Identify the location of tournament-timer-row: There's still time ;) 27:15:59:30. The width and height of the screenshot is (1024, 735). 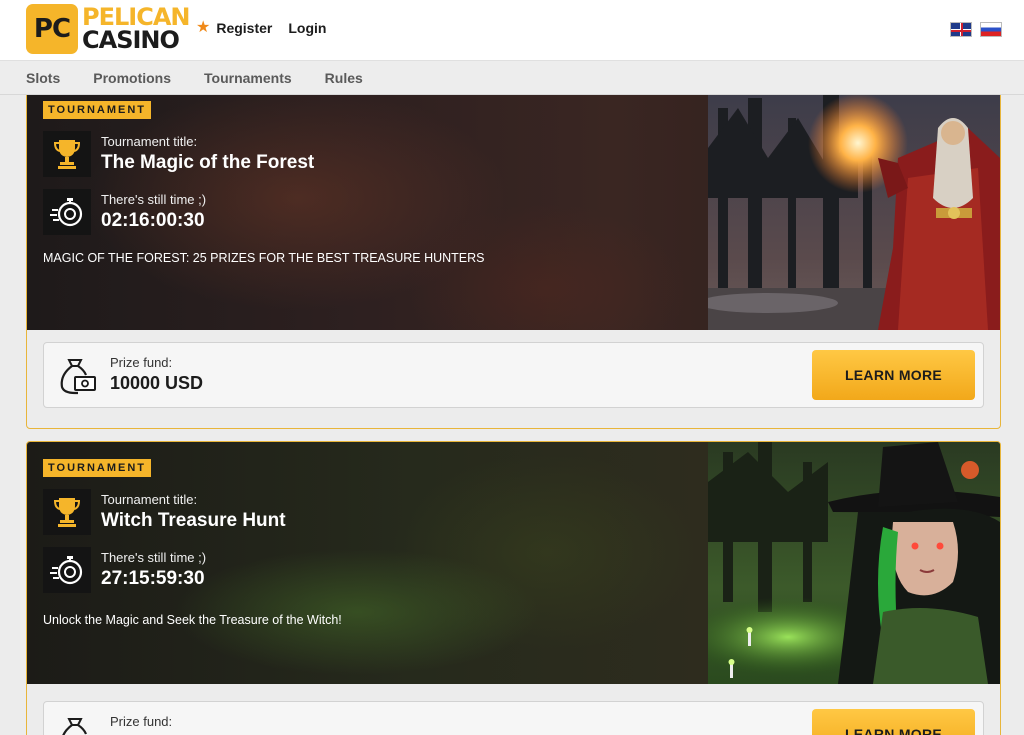
(124, 570).